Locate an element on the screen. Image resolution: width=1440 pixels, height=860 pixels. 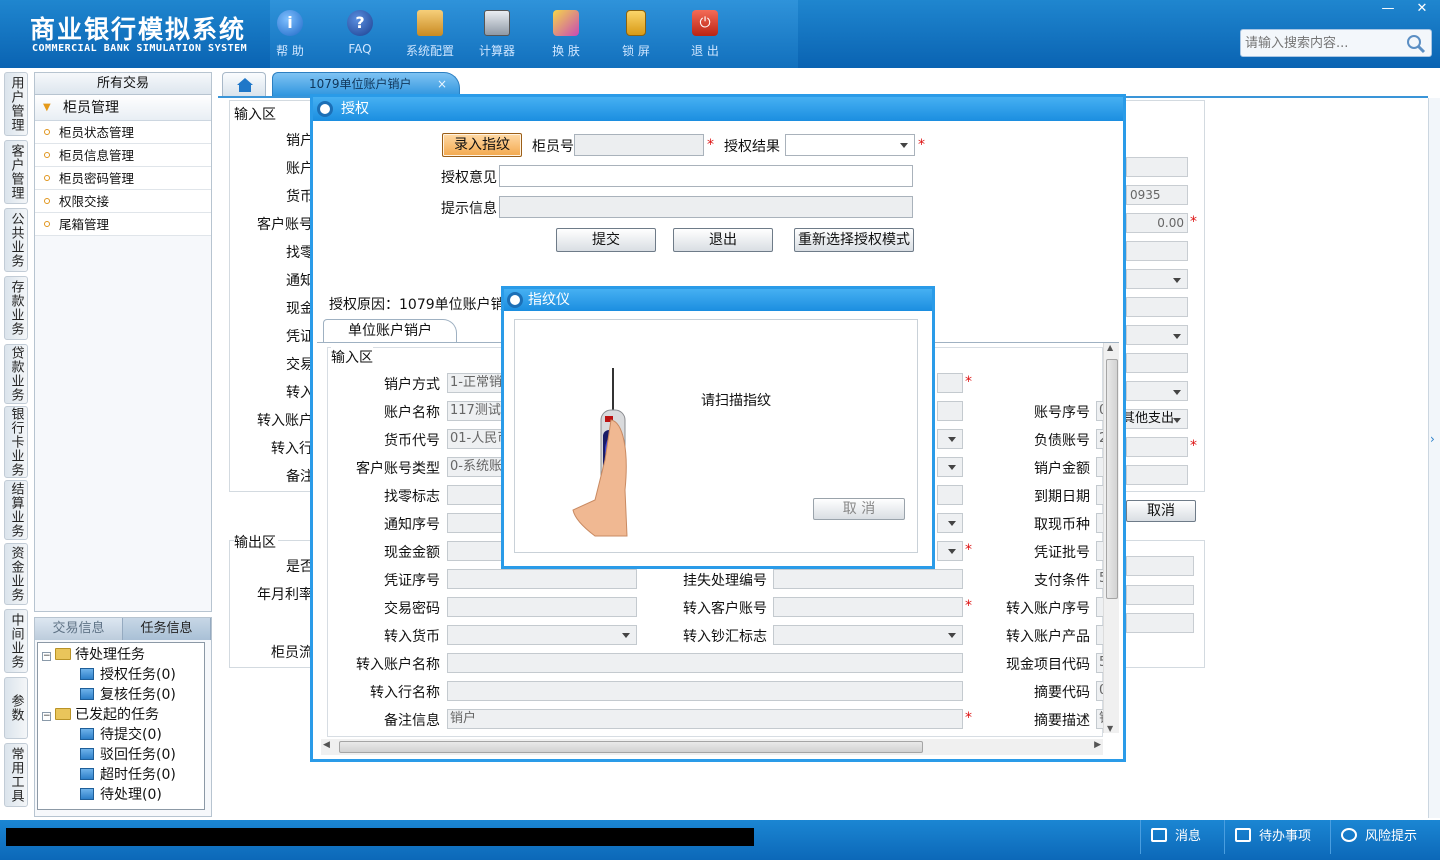
tree-node-review-tasks: 复核任务(0) is located at coordinates (128, 695).